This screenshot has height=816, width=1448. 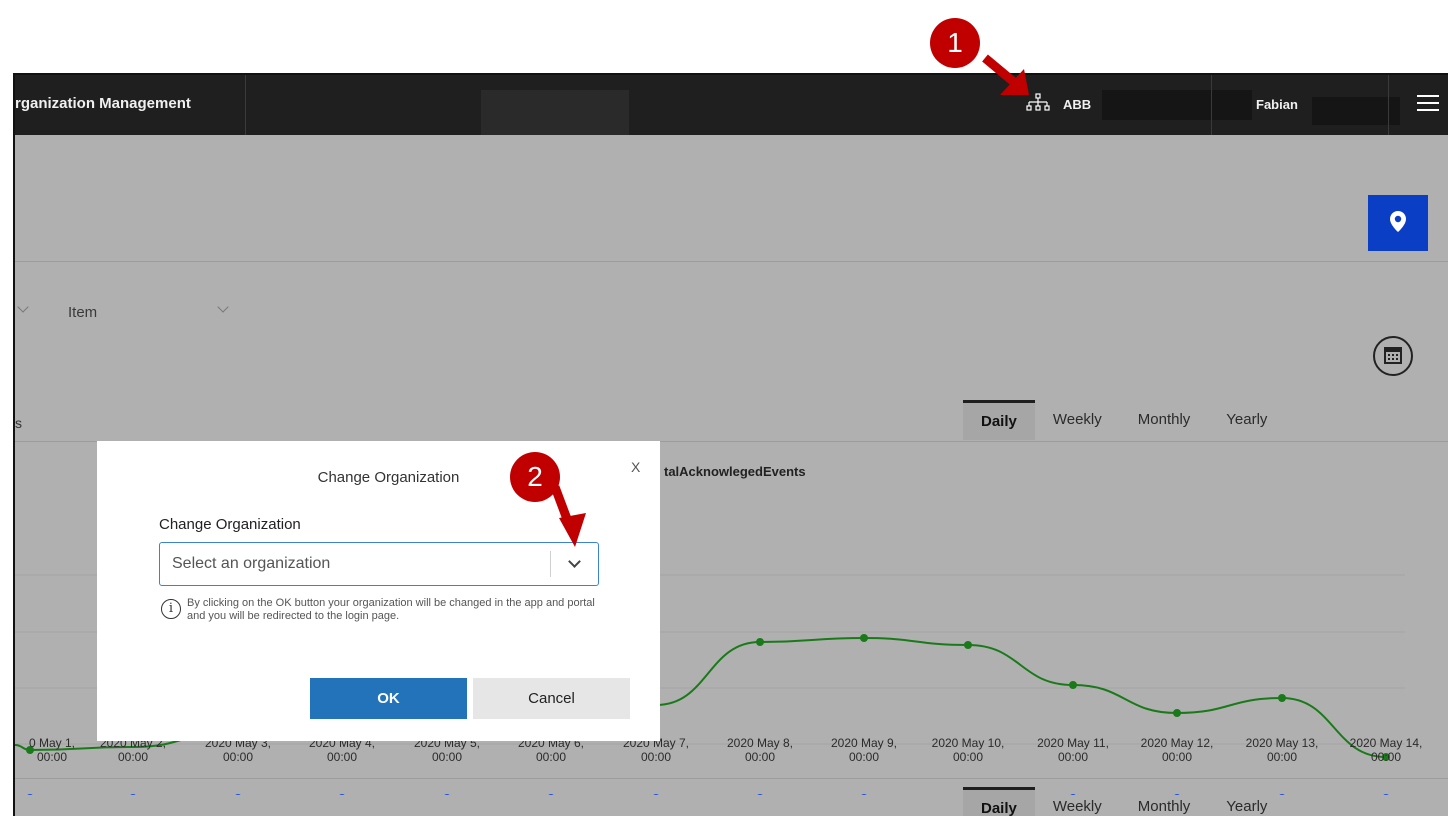 What do you see at coordinates (955, 43) in the screenshot?
I see `annotation-badge-1: 1` at bounding box center [955, 43].